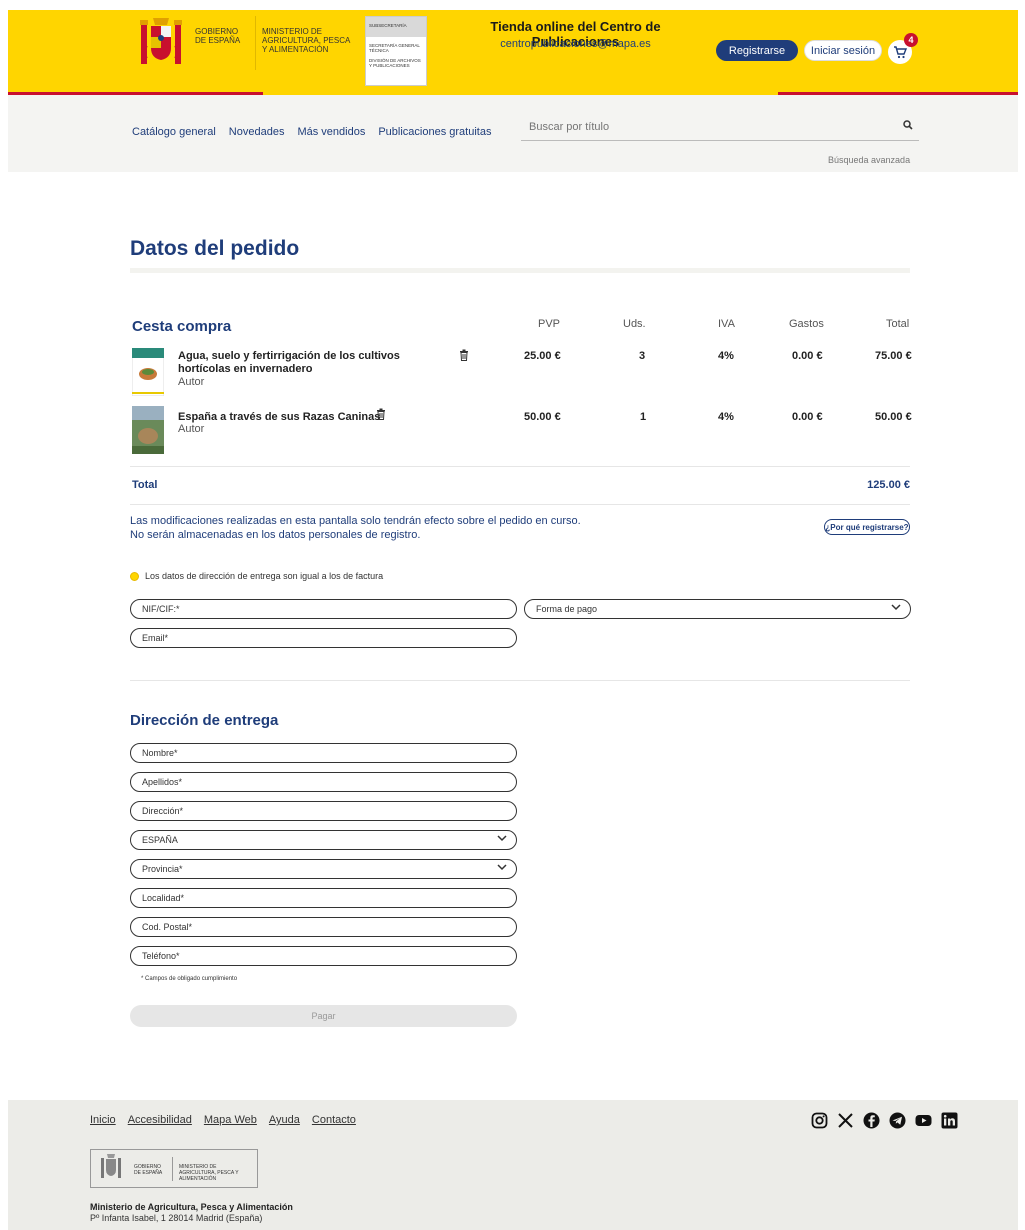  What do you see at coordinates (867, 527) in the screenshot?
I see `why-register-button: ¿Por qué registrarse?` at bounding box center [867, 527].